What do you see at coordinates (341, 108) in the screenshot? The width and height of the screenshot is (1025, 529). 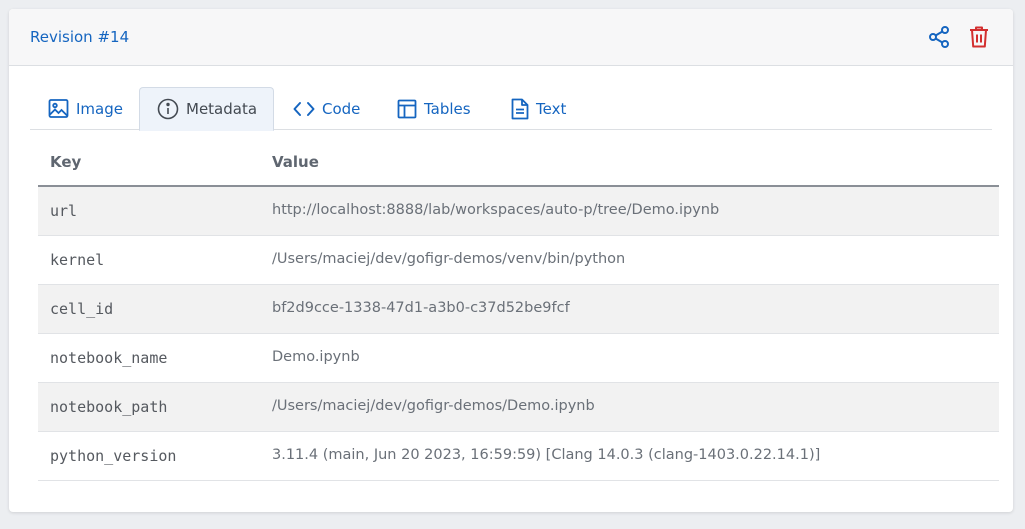 I see `tab-code-label: Code` at bounding box center [341, 108].